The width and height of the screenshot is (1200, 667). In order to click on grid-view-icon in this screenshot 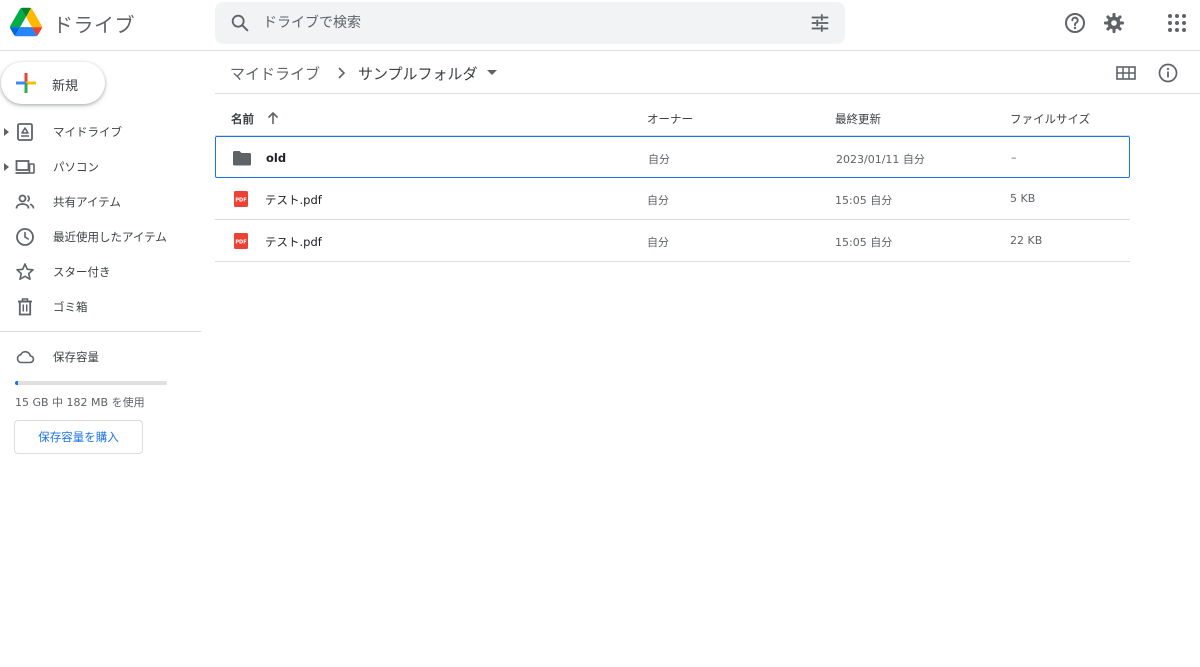, I will do `click(1126, 73)`.